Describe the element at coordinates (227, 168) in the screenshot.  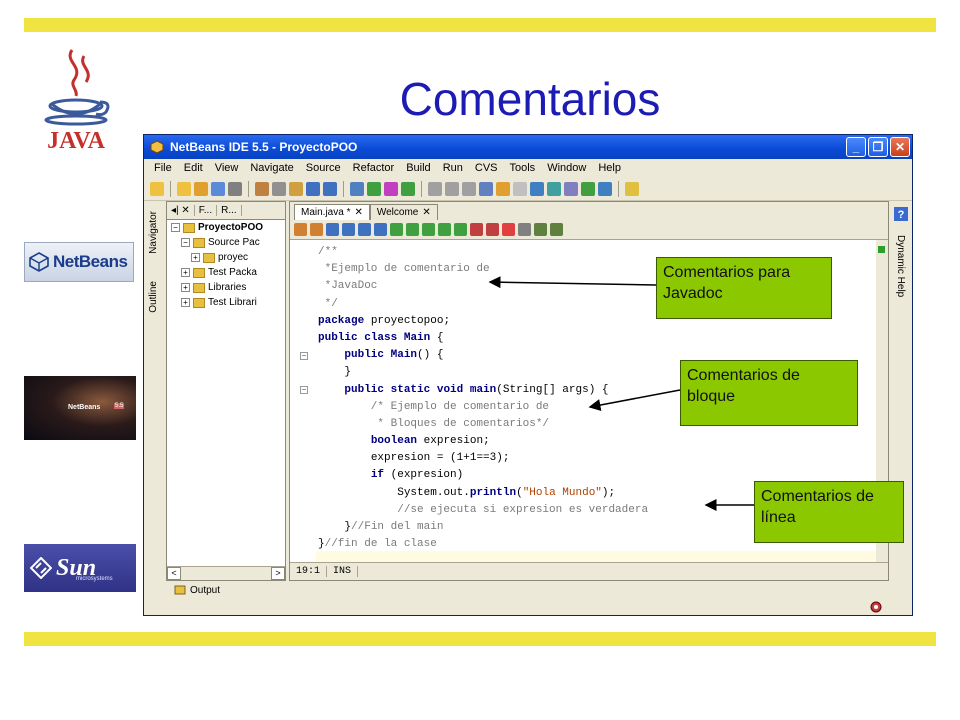
I see `menu-item-view: View` at that location.